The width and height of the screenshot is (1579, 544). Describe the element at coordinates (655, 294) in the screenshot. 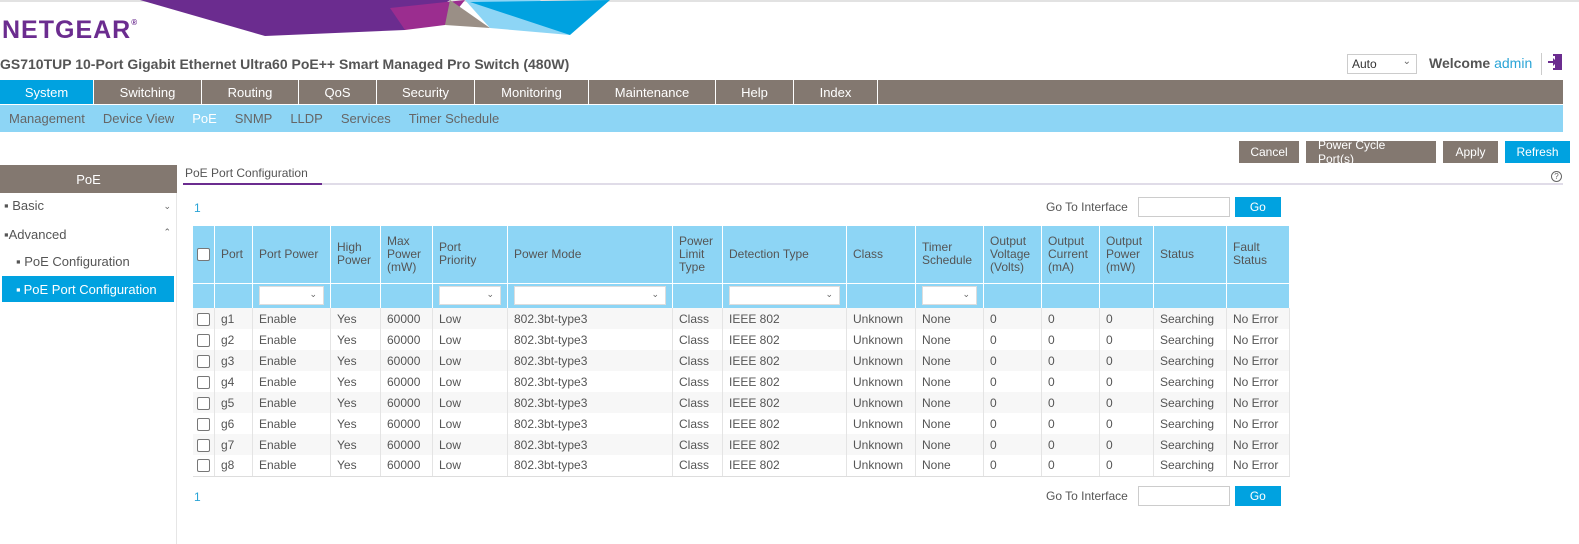

I see `chevron-down-icon: ⌄` at that location.